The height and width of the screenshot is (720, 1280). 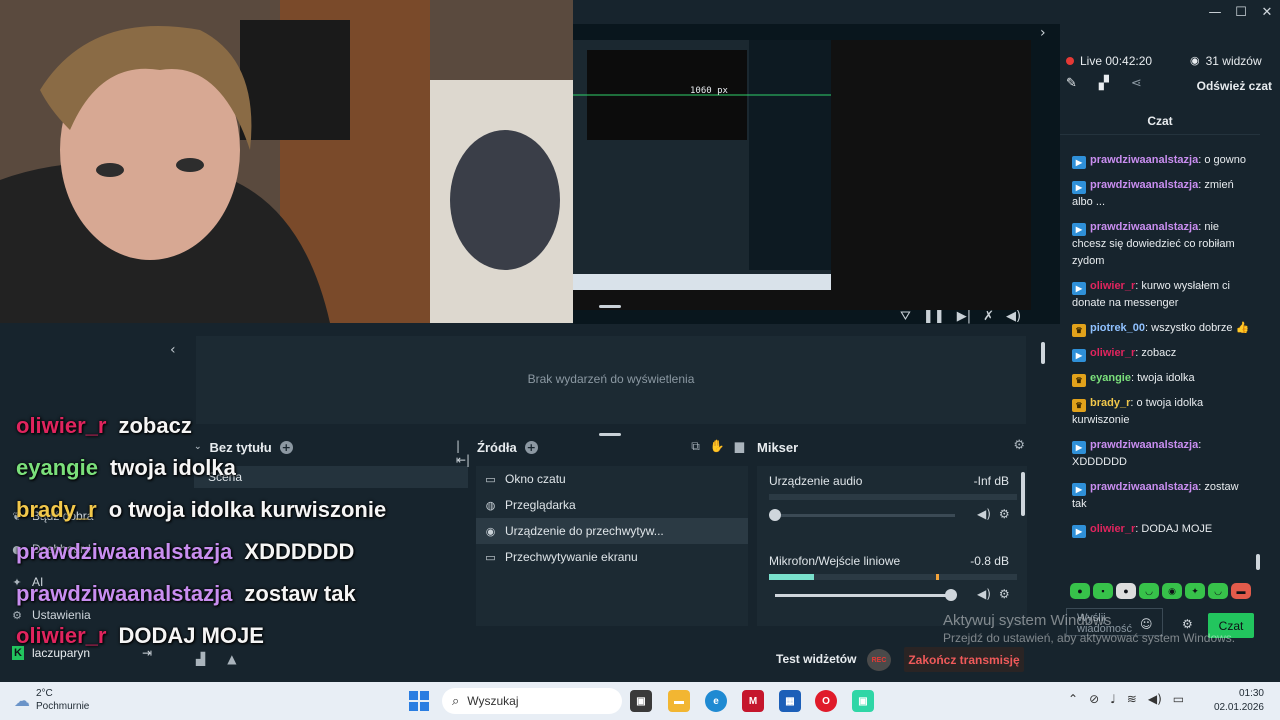 What do you see at coordinates (201, 552) in the screenshot?
I see `overlay-chat-line: prawdziwaanalstazja XDDDDDD` at bounding box center [201, 552].